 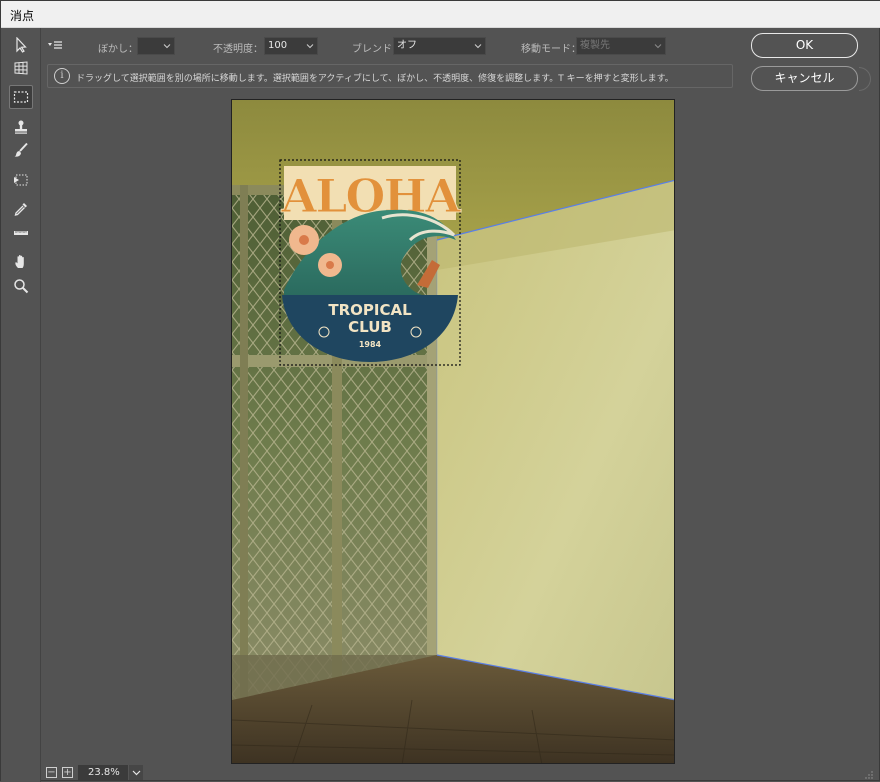 I want to click on marquee-tool, so click(x=21, y=97).